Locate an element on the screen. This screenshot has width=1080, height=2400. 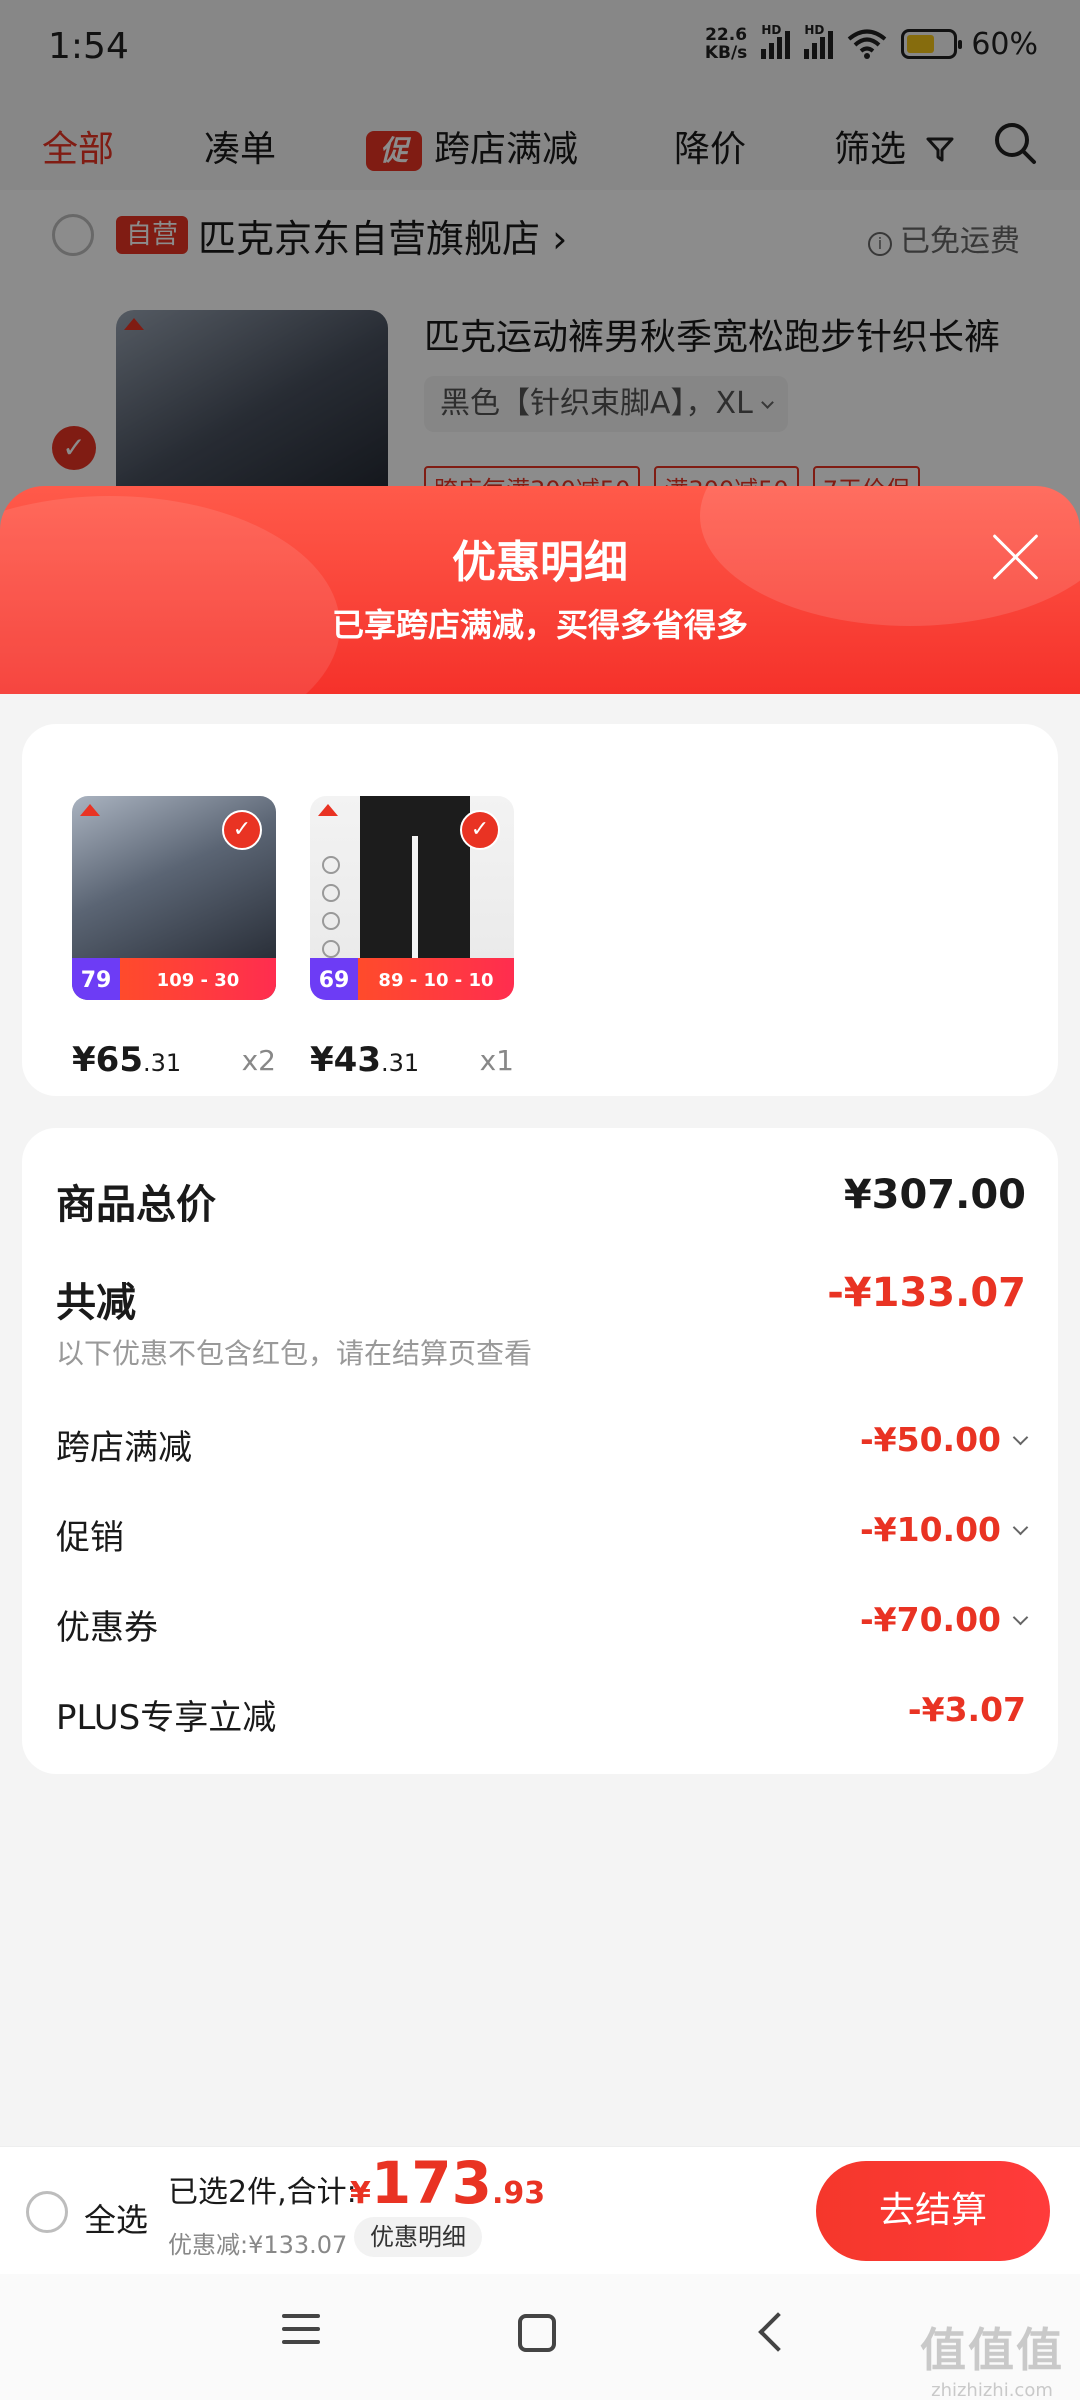
item-image: ✓ 69 89 - 10 - 10 is located at coordinates (412, 898).